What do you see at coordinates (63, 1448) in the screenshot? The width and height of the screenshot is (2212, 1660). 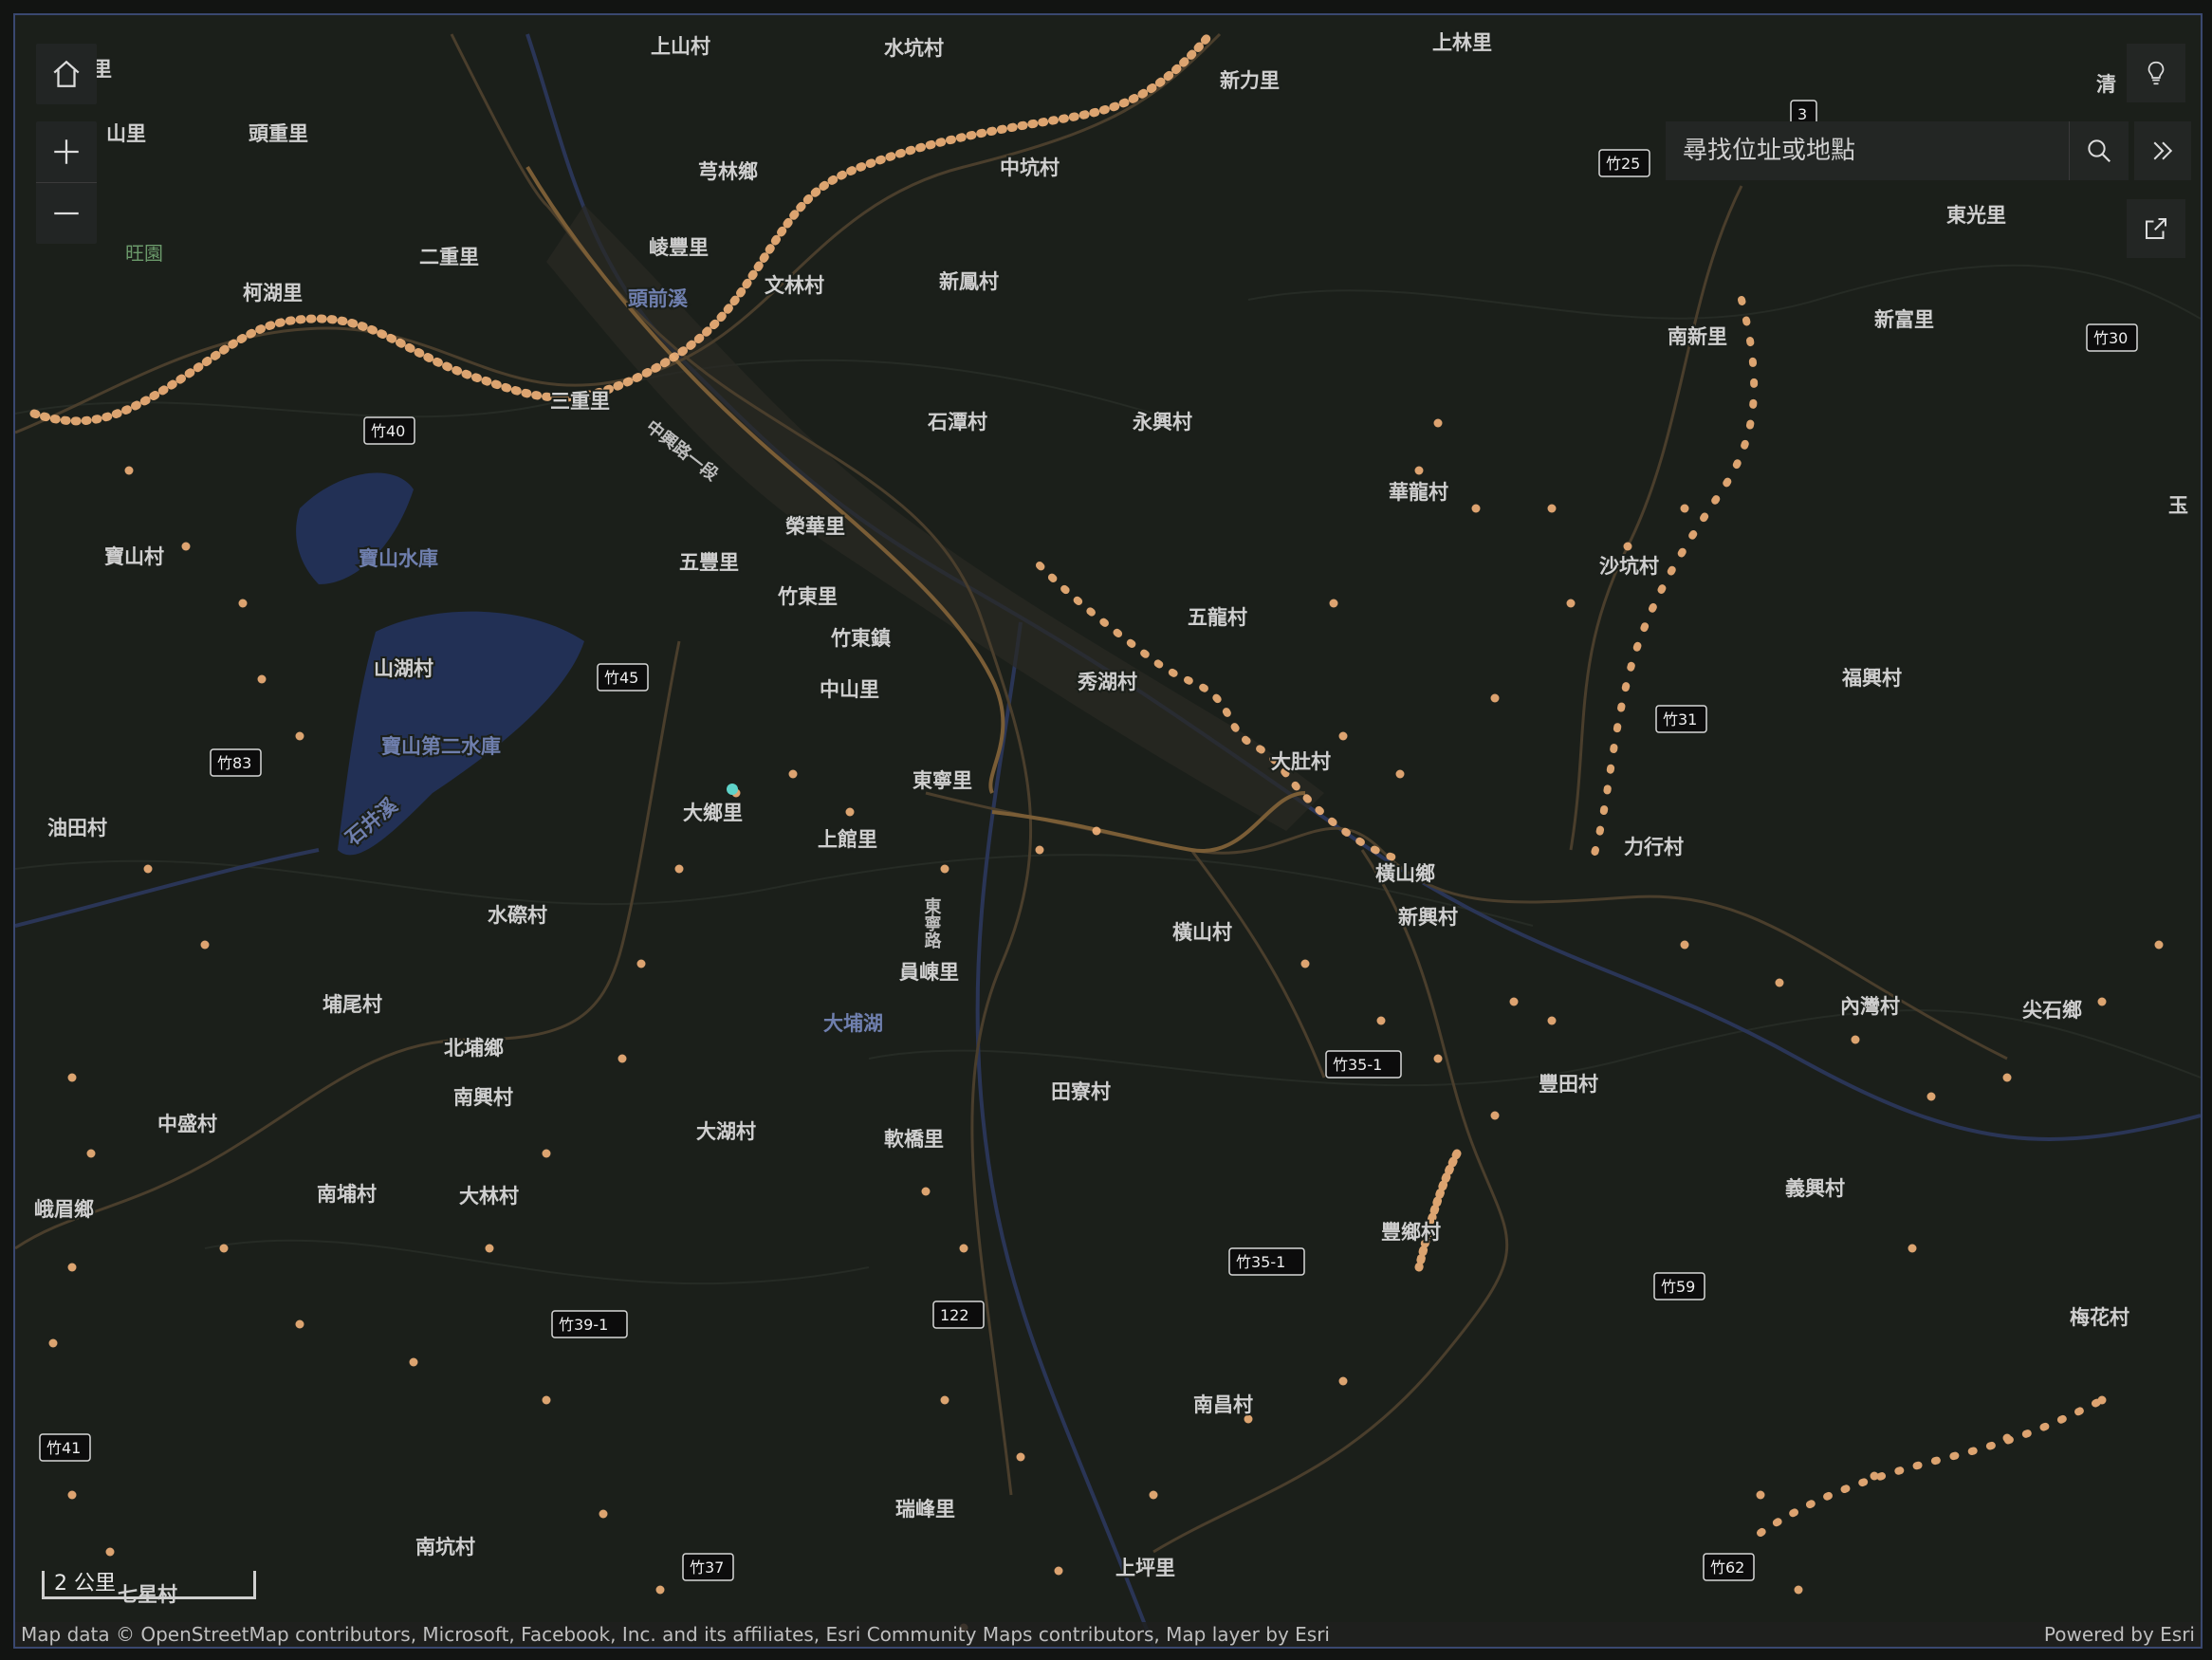 I see `route-shield-label: 竹41` at bounding box center [63, 1448].